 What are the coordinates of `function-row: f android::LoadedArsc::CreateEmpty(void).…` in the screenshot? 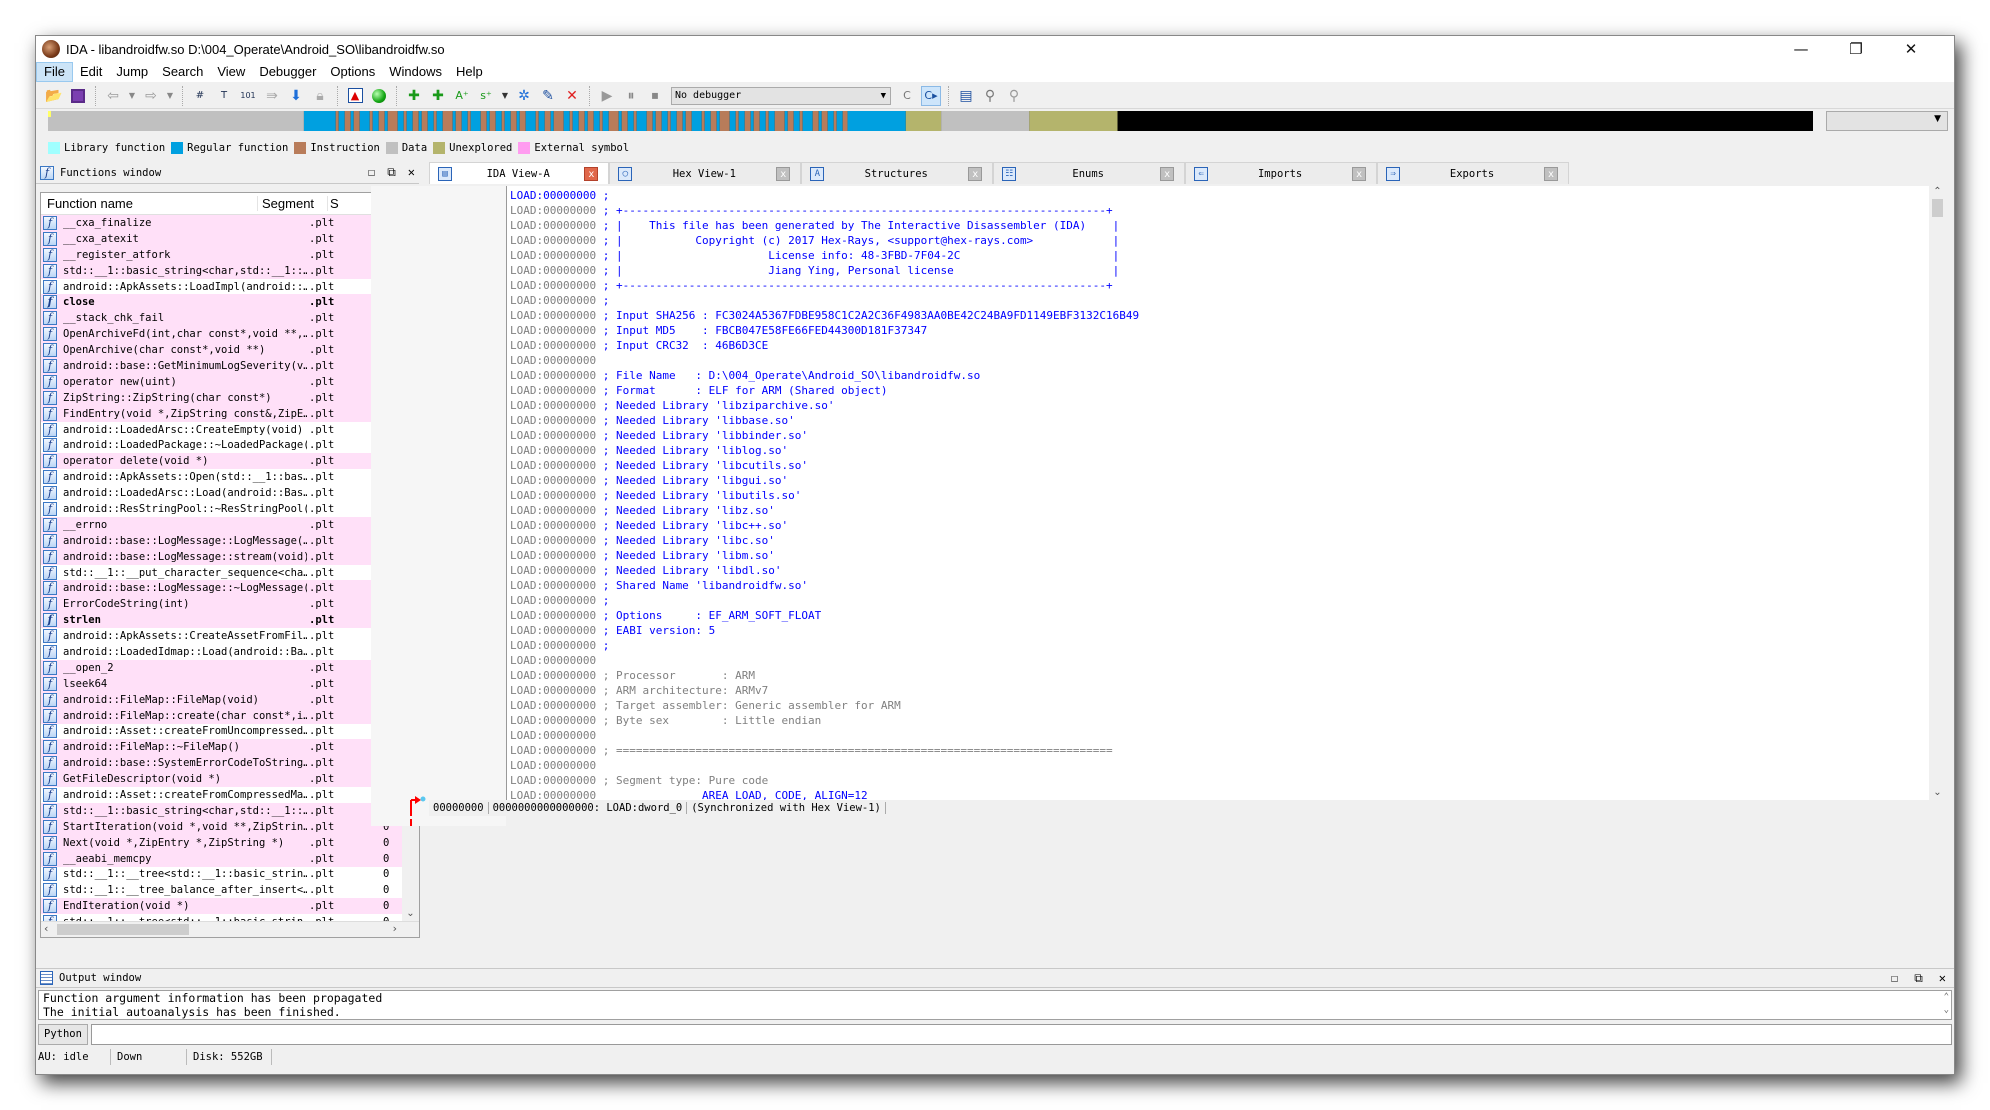 It's located at (230, 430).